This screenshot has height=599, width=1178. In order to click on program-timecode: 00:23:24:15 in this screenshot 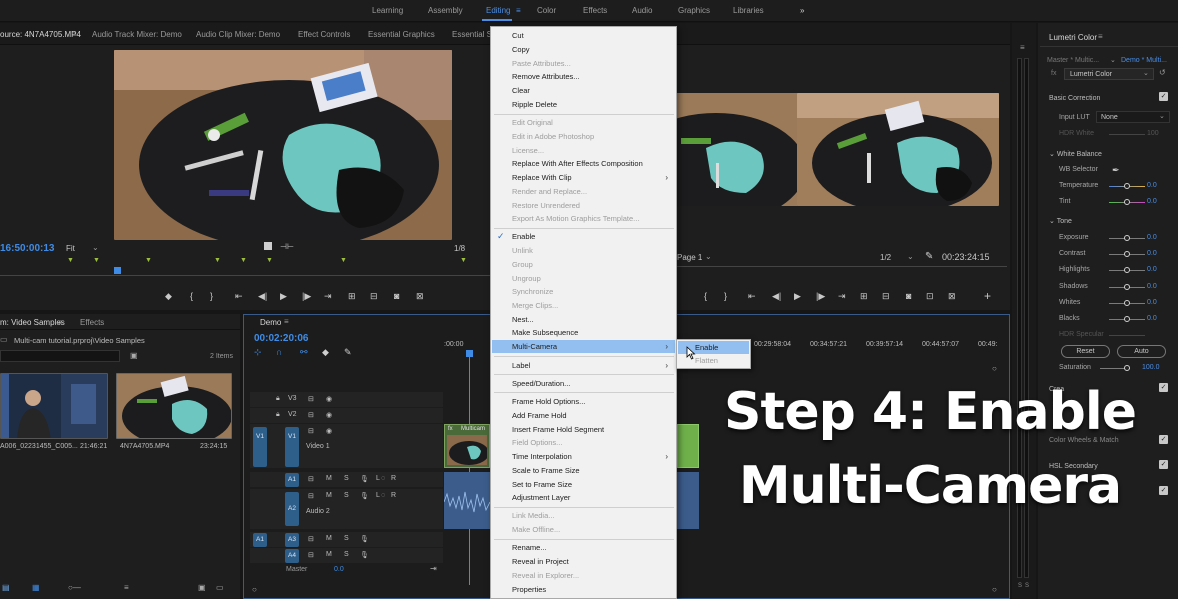, I will do `click(966, 257)`.